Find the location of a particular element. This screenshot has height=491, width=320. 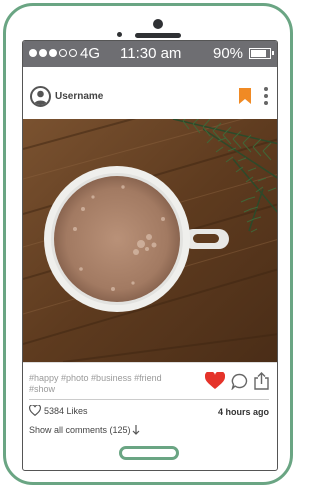

post-time: 4 hours ago is located at coordinates (243, 412).